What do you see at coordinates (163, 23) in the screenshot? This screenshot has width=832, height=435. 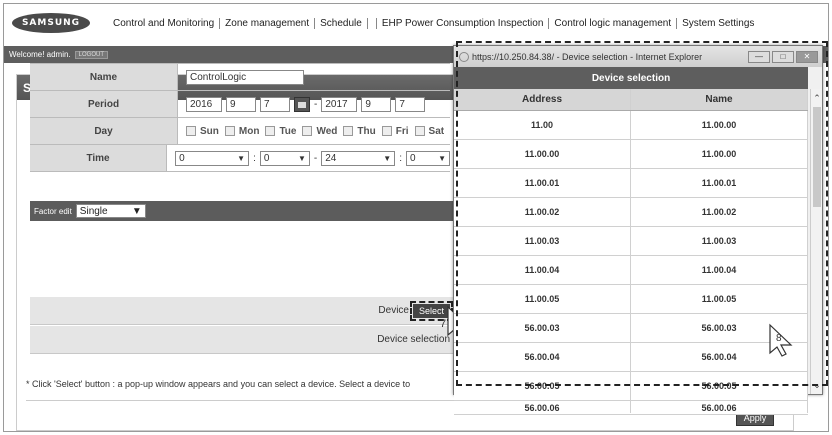 I see `menu-control-monitoring: Control and Monitoring` at bounding box center [163, 23].